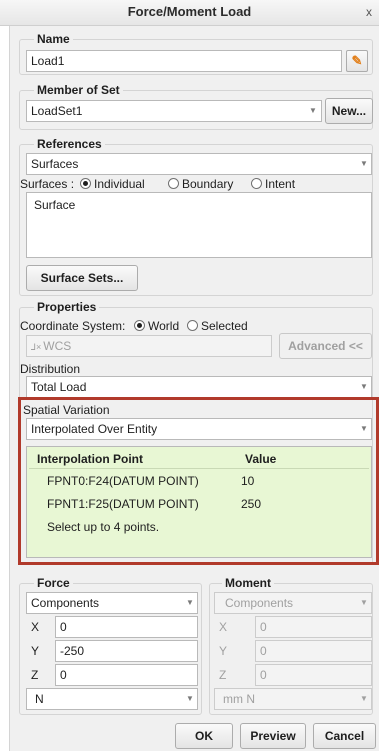 This screenshot has height=754, width=379. I want to click on moment-x-label: X, so click(223, 627).